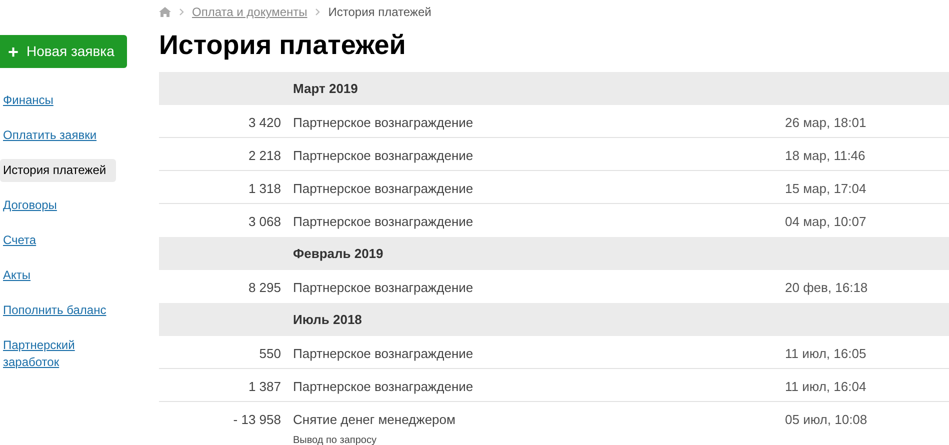  What do you see at coordinates (165, 12) in the screenshot?
I see `home-icon` at bounding box center [165, 12].